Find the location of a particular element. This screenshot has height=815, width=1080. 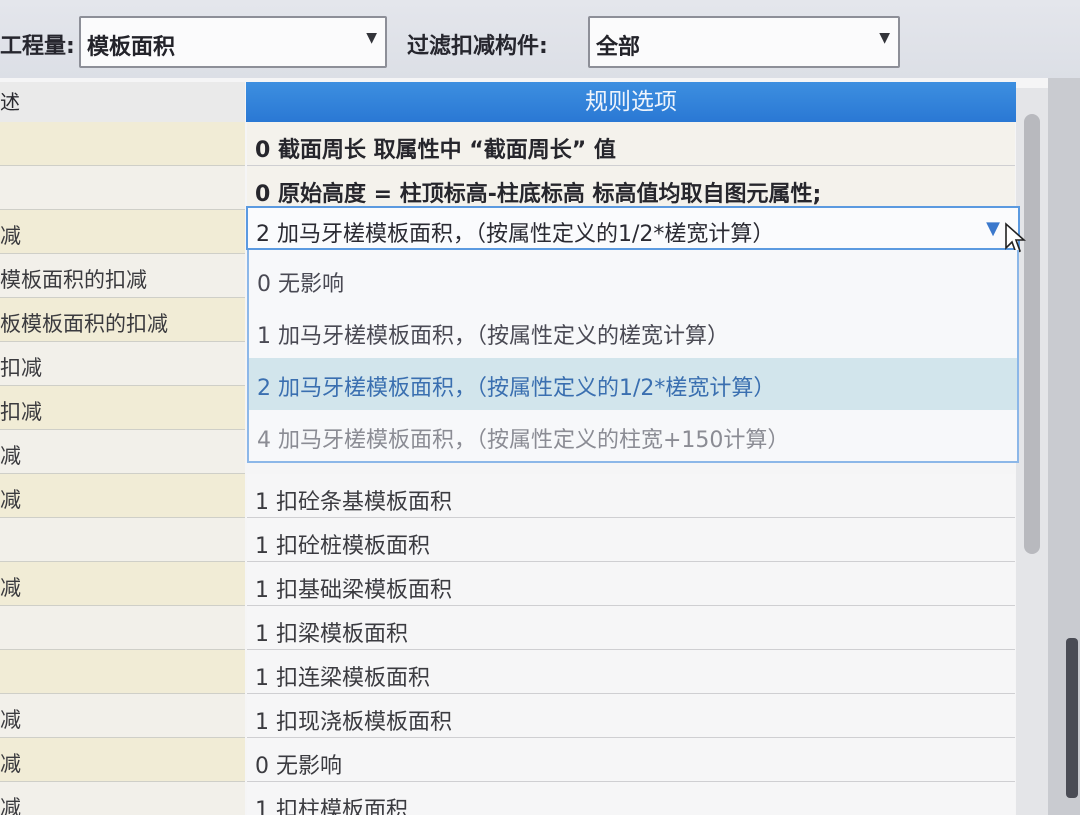

quantity-label: 工程量: is located at coordinates (37, 46).